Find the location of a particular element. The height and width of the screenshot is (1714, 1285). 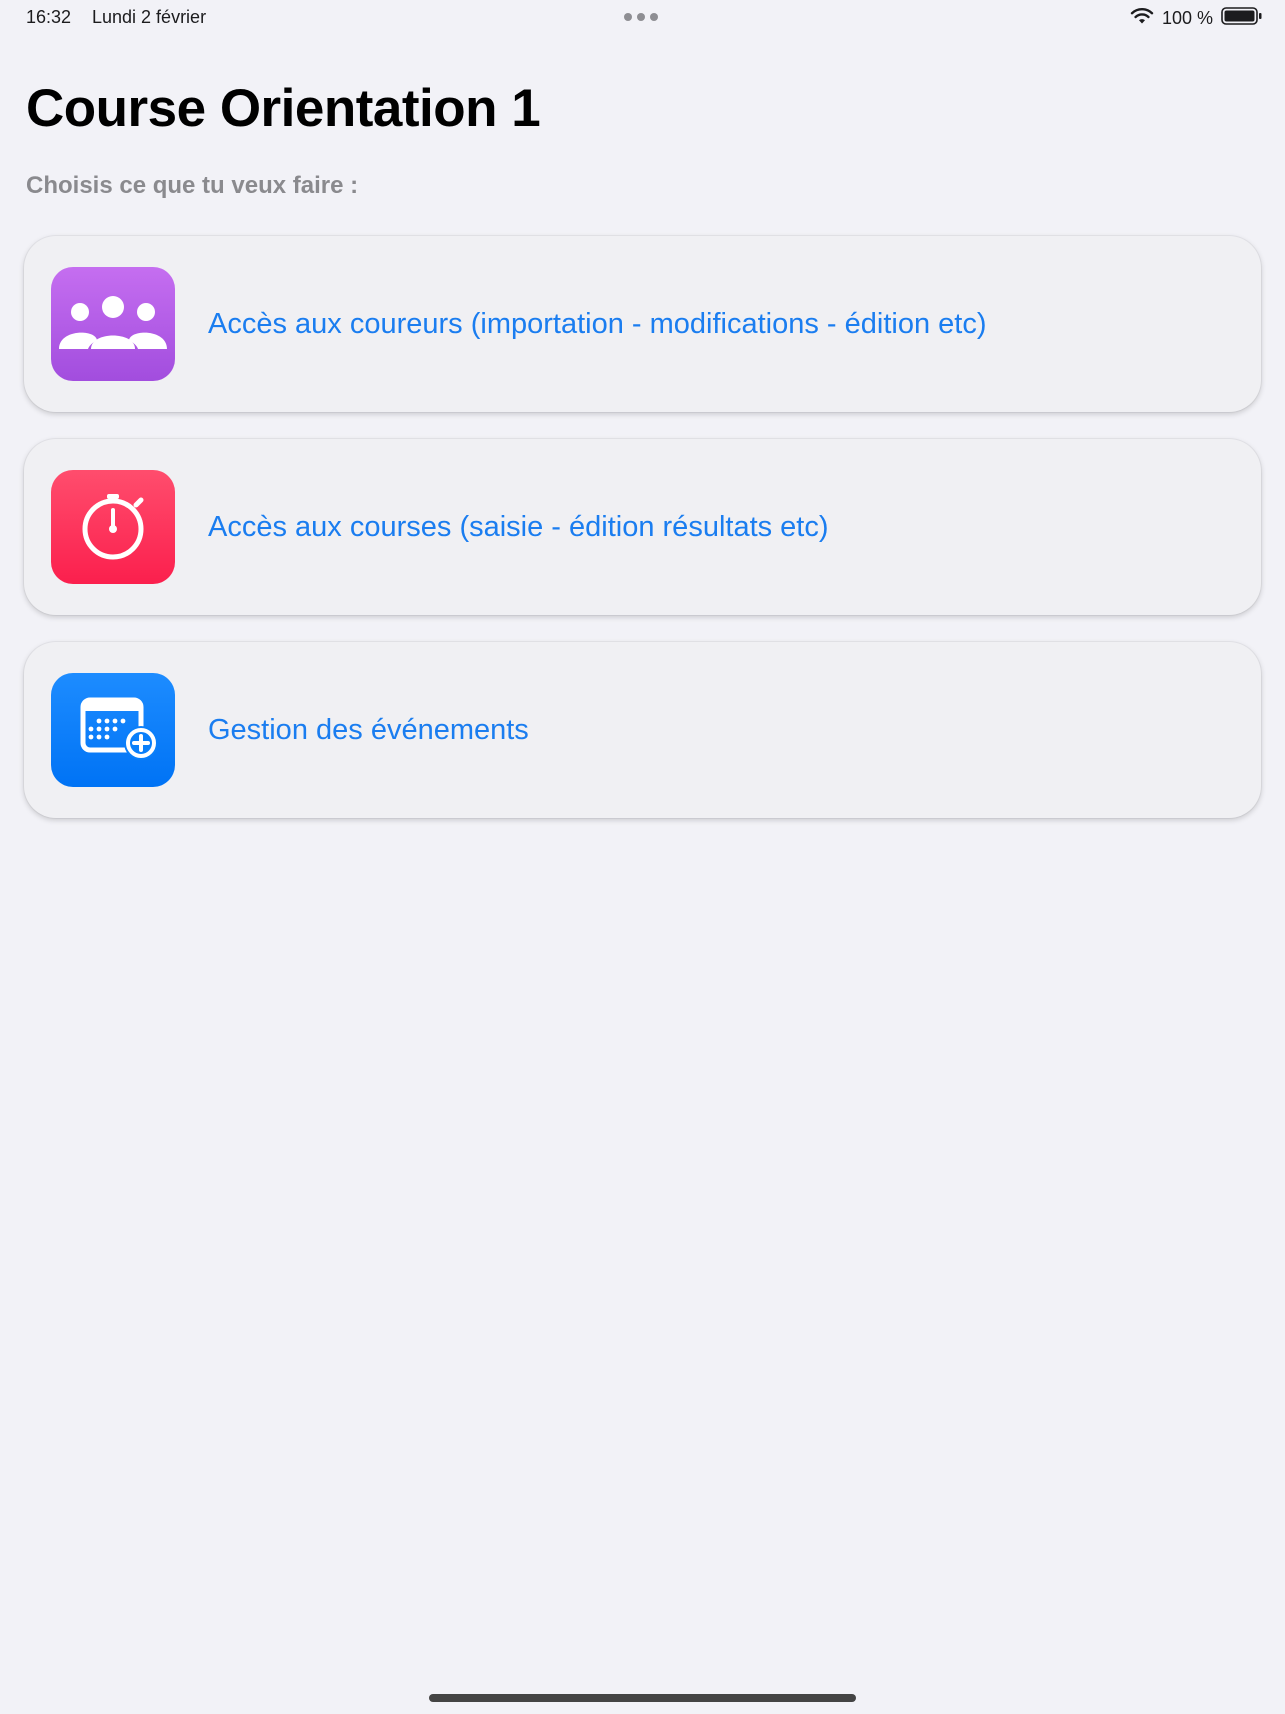

people-group-icon is located at coordinates (113, 324).